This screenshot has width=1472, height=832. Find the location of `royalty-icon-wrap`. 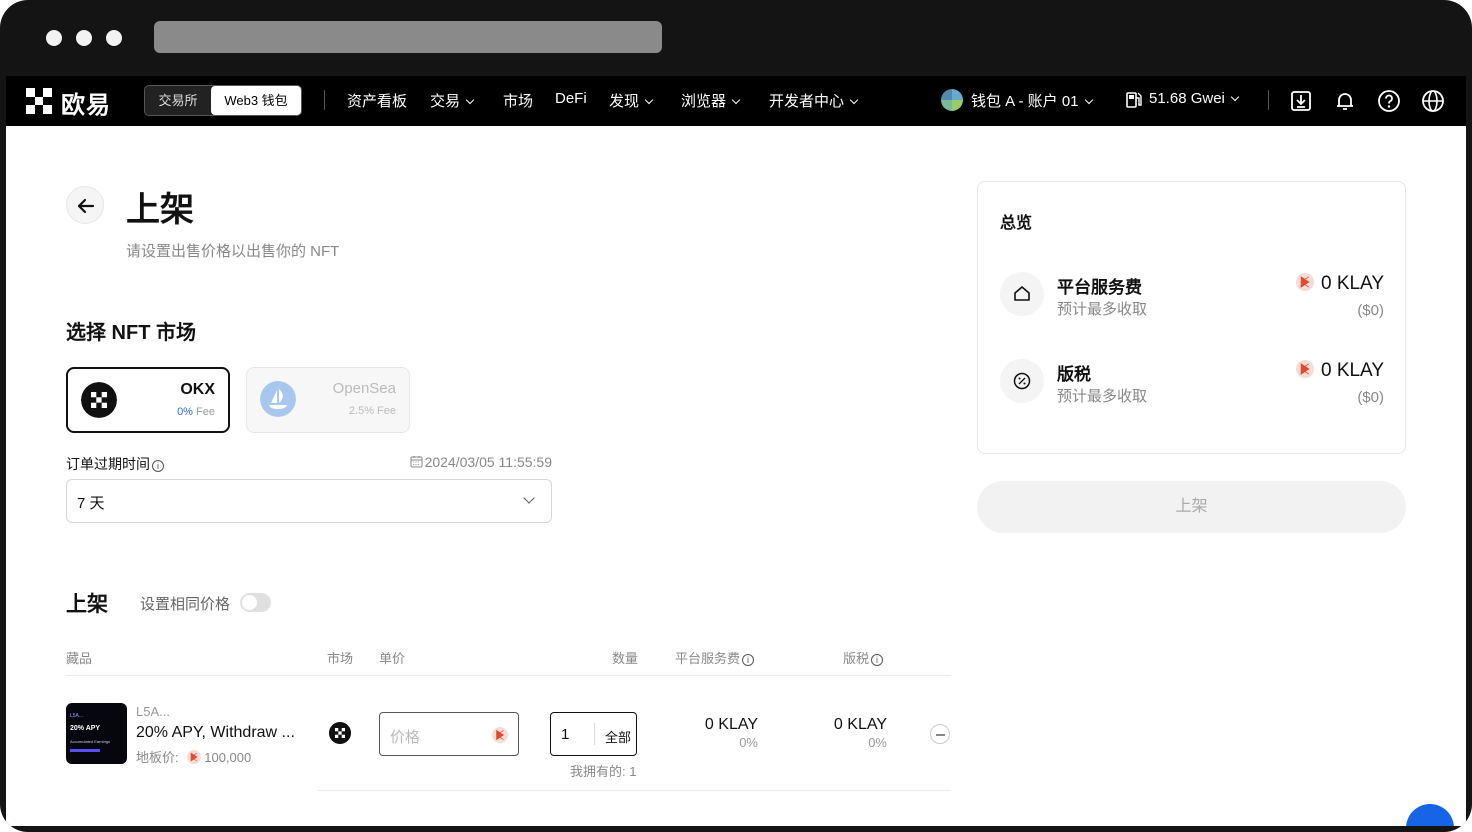

royalty-icon-wrap is located at coordinates (1022, 381).